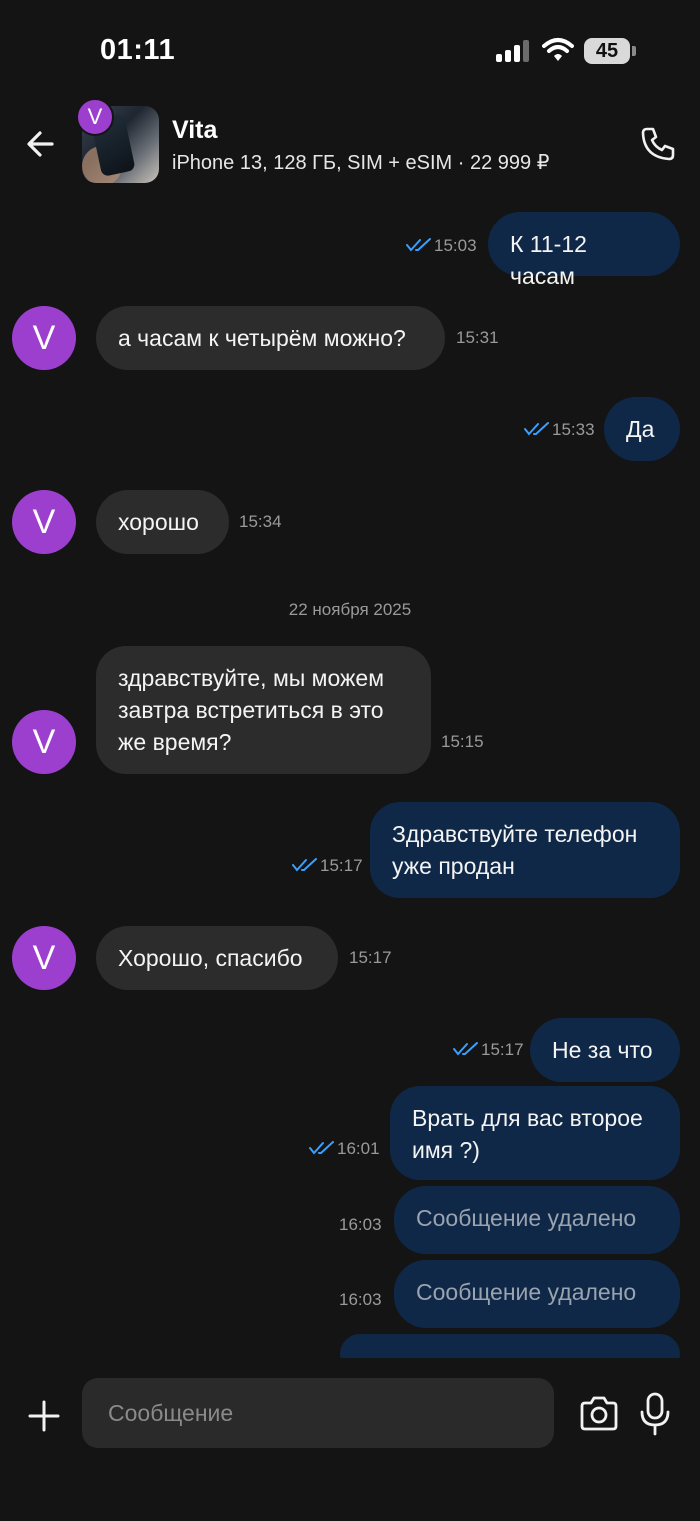 The height and width of the screenshot is (1521, 700). What do you see at coordinates (455, 245) in the screenshot?
I see `message-time: 15:03` at bounding box center [455, 245].